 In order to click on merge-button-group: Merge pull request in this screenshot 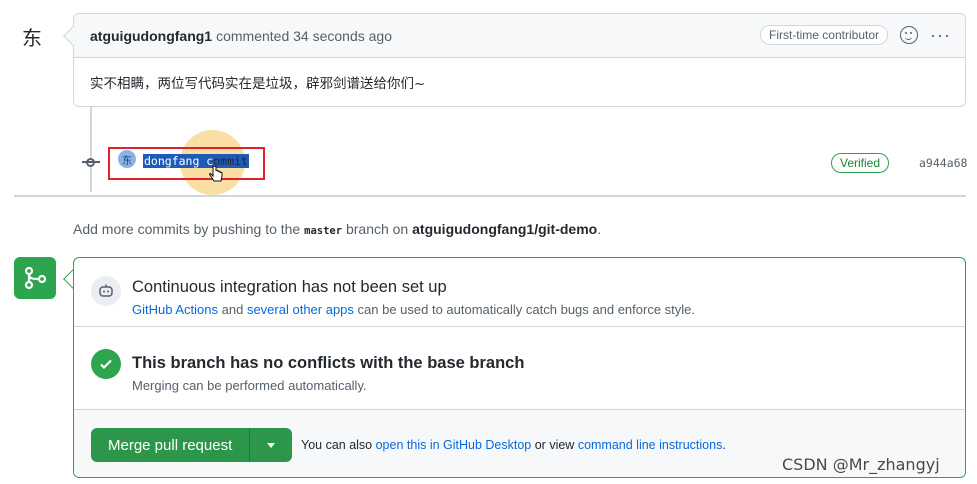, I will do `click(192, 445)`.